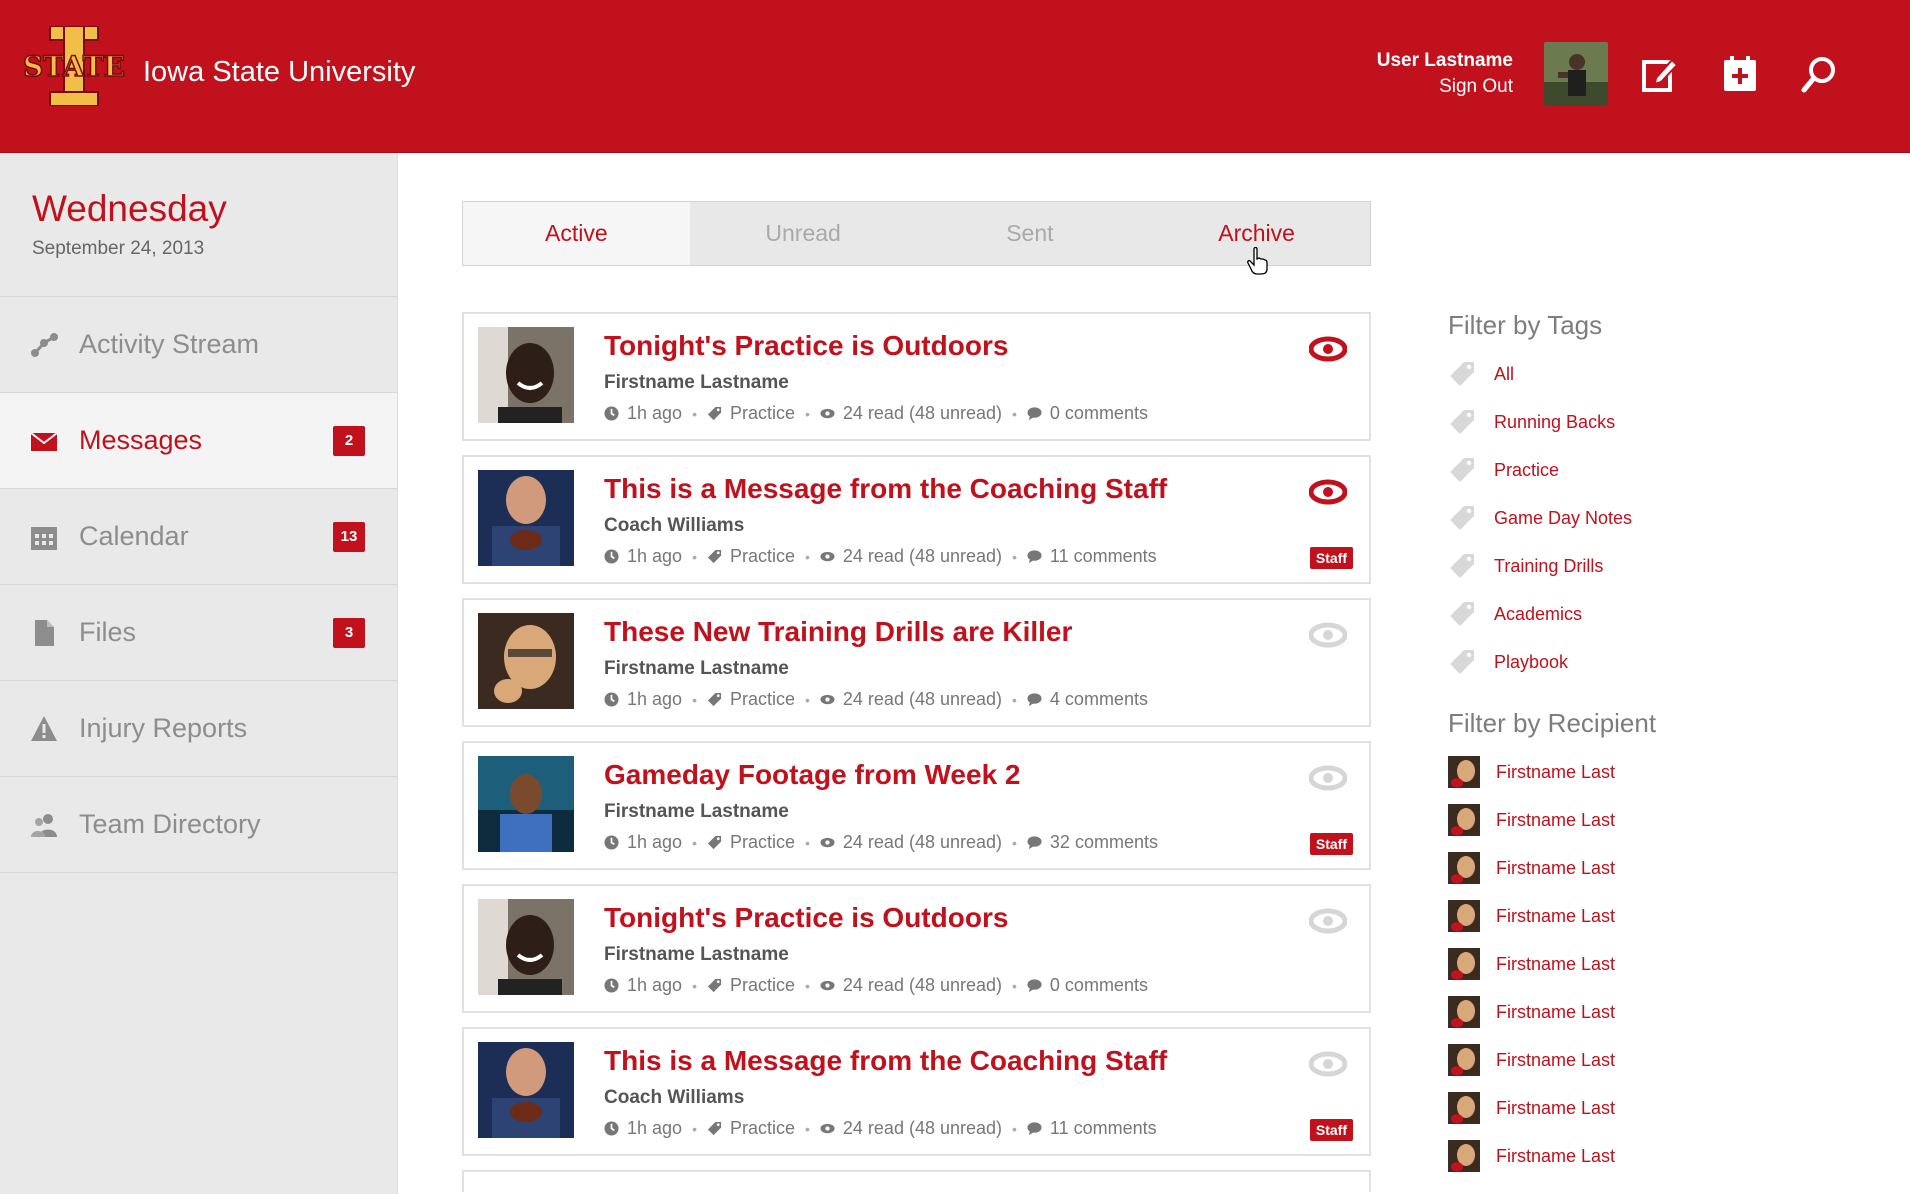 This screenshot has width=1910, height=1194. I want to click on sidebar-item-injury-reports: Injury Reports, so click(198, 729).